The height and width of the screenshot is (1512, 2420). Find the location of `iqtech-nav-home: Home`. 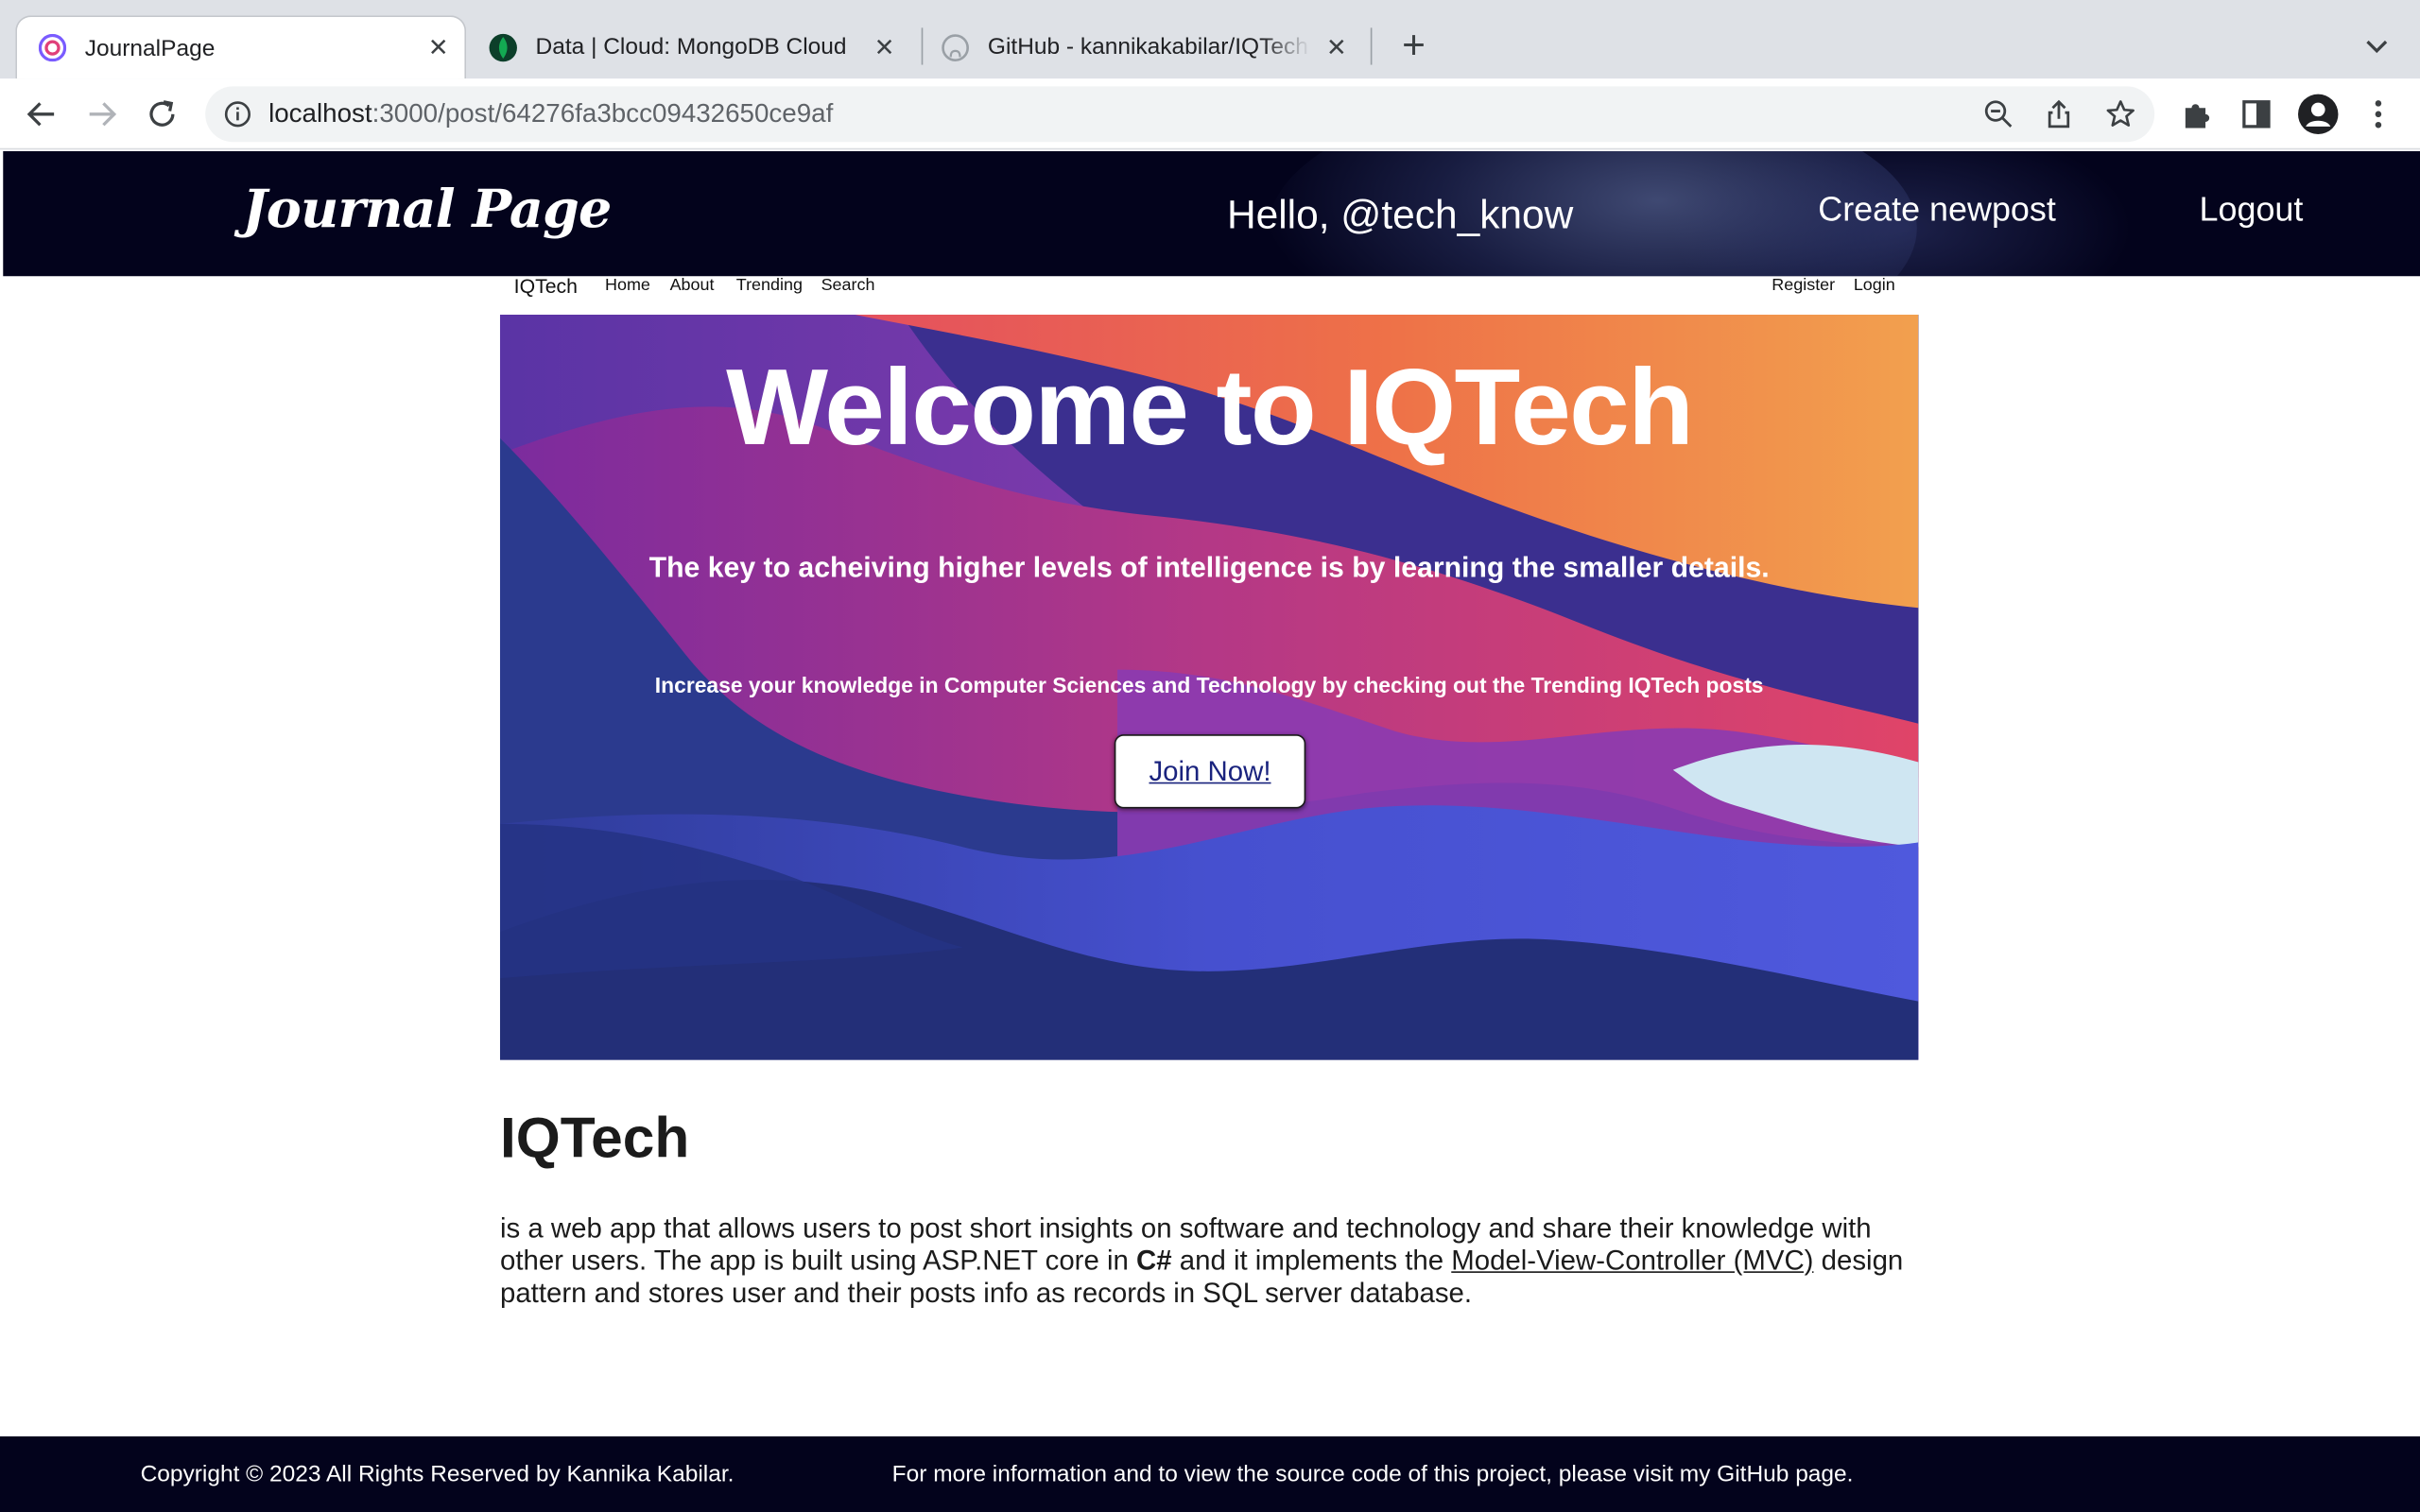

iqtech-nav-home: Home is located at coordinates (627, 285).